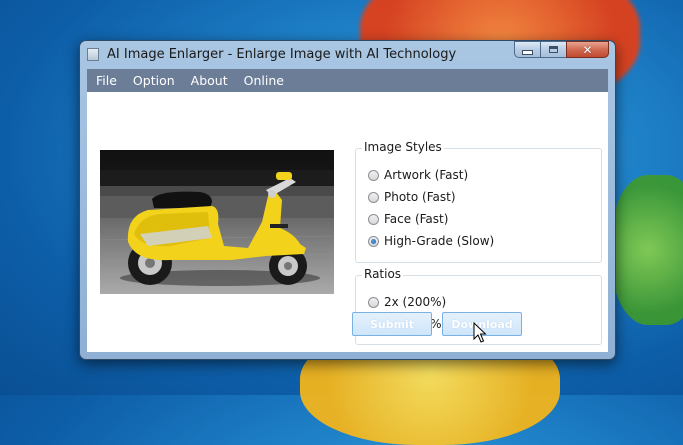 The height and width of the screenshot is (445, 683). I want to click on radio-photo, so click(373, 197).